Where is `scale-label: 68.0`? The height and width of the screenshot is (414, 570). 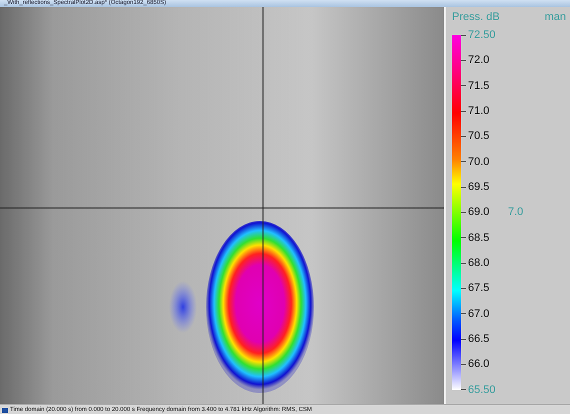
scale-label: 68.0 is located at coordinates (479, 263).